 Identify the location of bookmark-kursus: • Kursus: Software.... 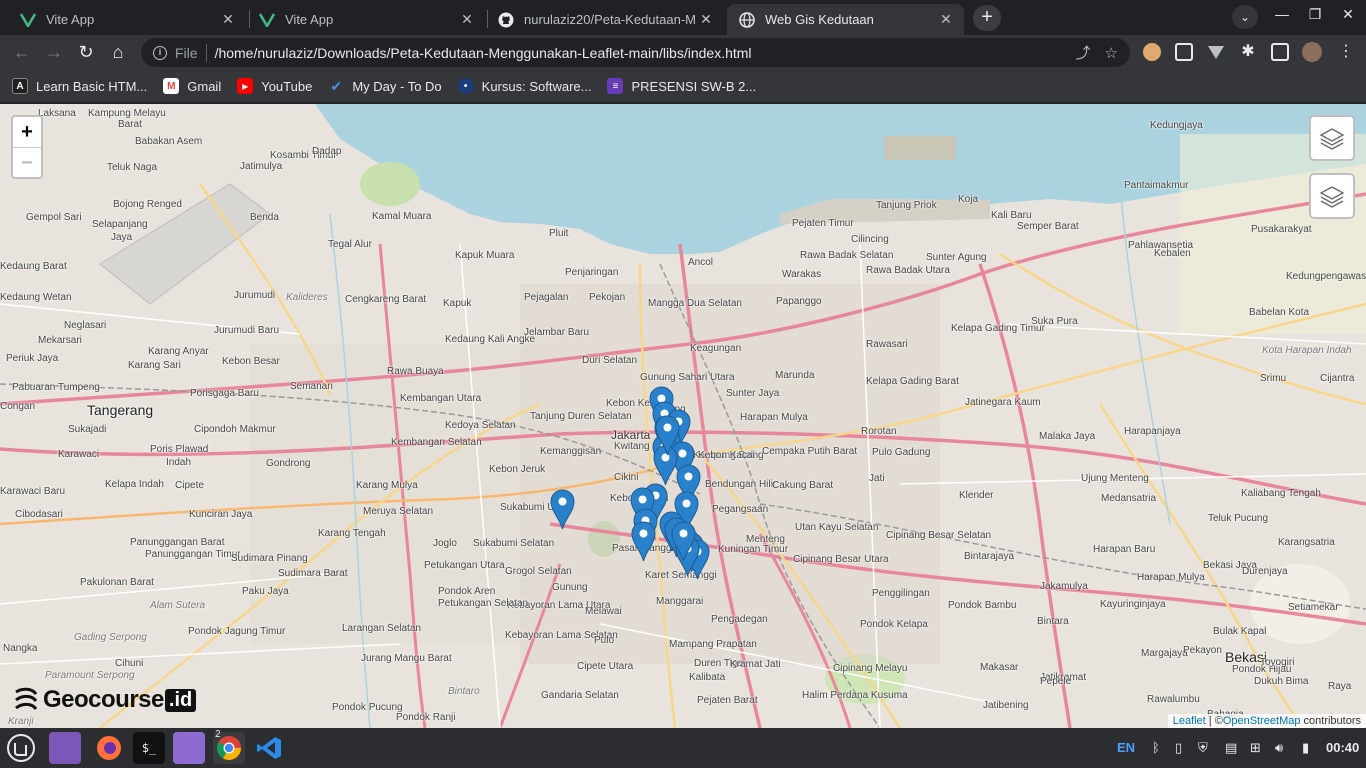
(524, 86).